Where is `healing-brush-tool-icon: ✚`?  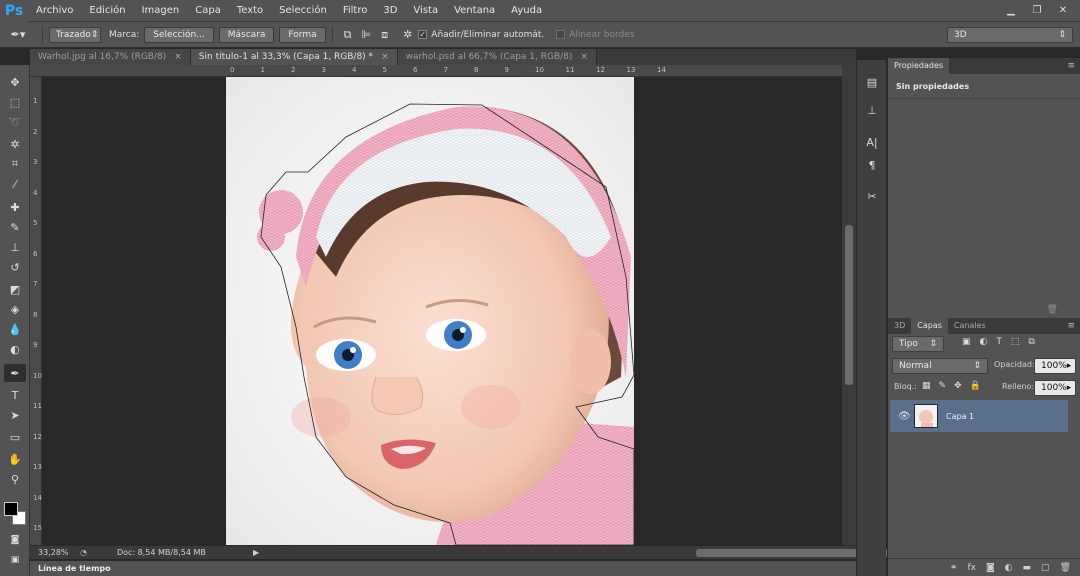 healing-brush-tool-icon: ✚ is located at coordinates (15, 207).